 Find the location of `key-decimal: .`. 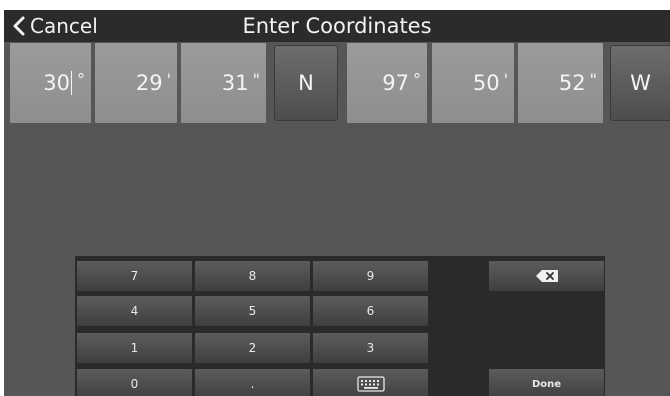

key-decimal: . is located at coordinates (252, 382).